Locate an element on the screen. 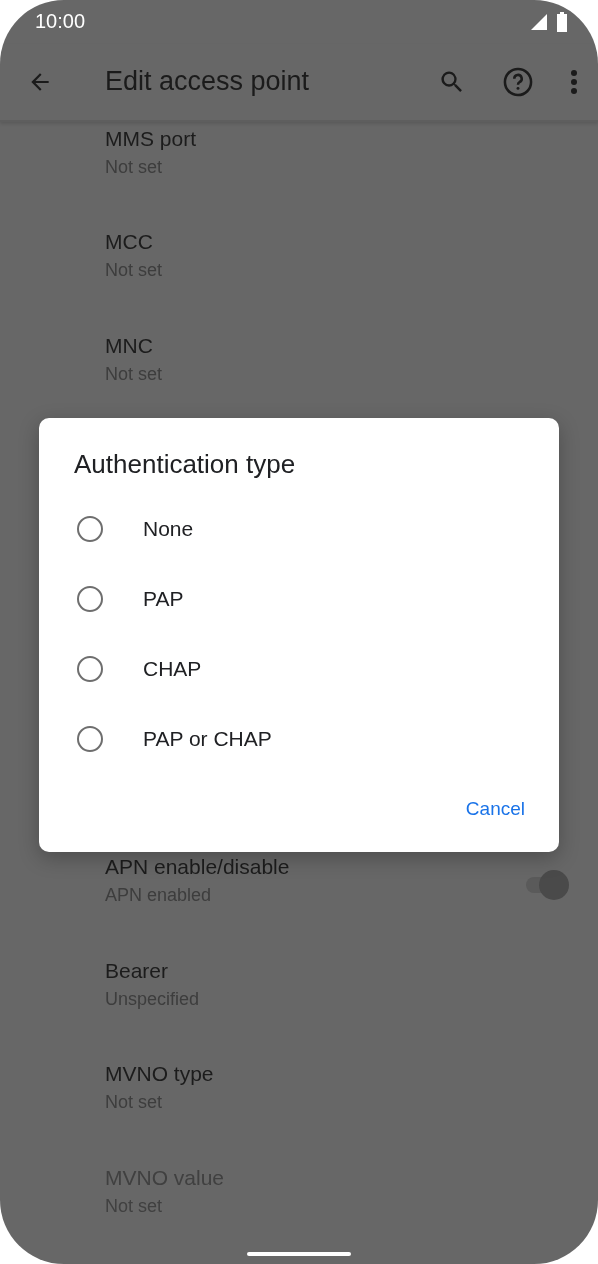 This screenshot has width=598, height=1264. option-label: None is located at coordinates (168, 529).